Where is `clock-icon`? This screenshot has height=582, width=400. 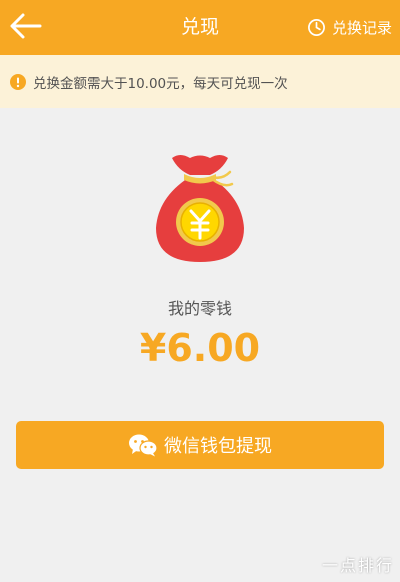 clock-icon is located at coordinates (316, 27).